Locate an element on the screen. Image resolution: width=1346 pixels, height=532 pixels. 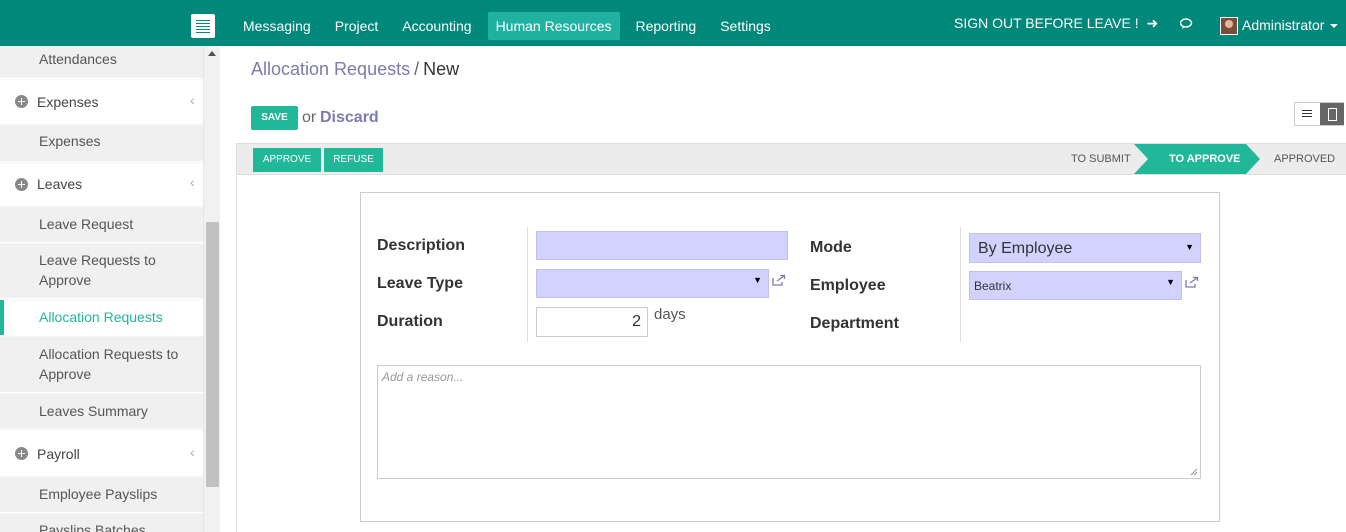
sidebar-category-label: Expenses is located at coordinates (68, 102).